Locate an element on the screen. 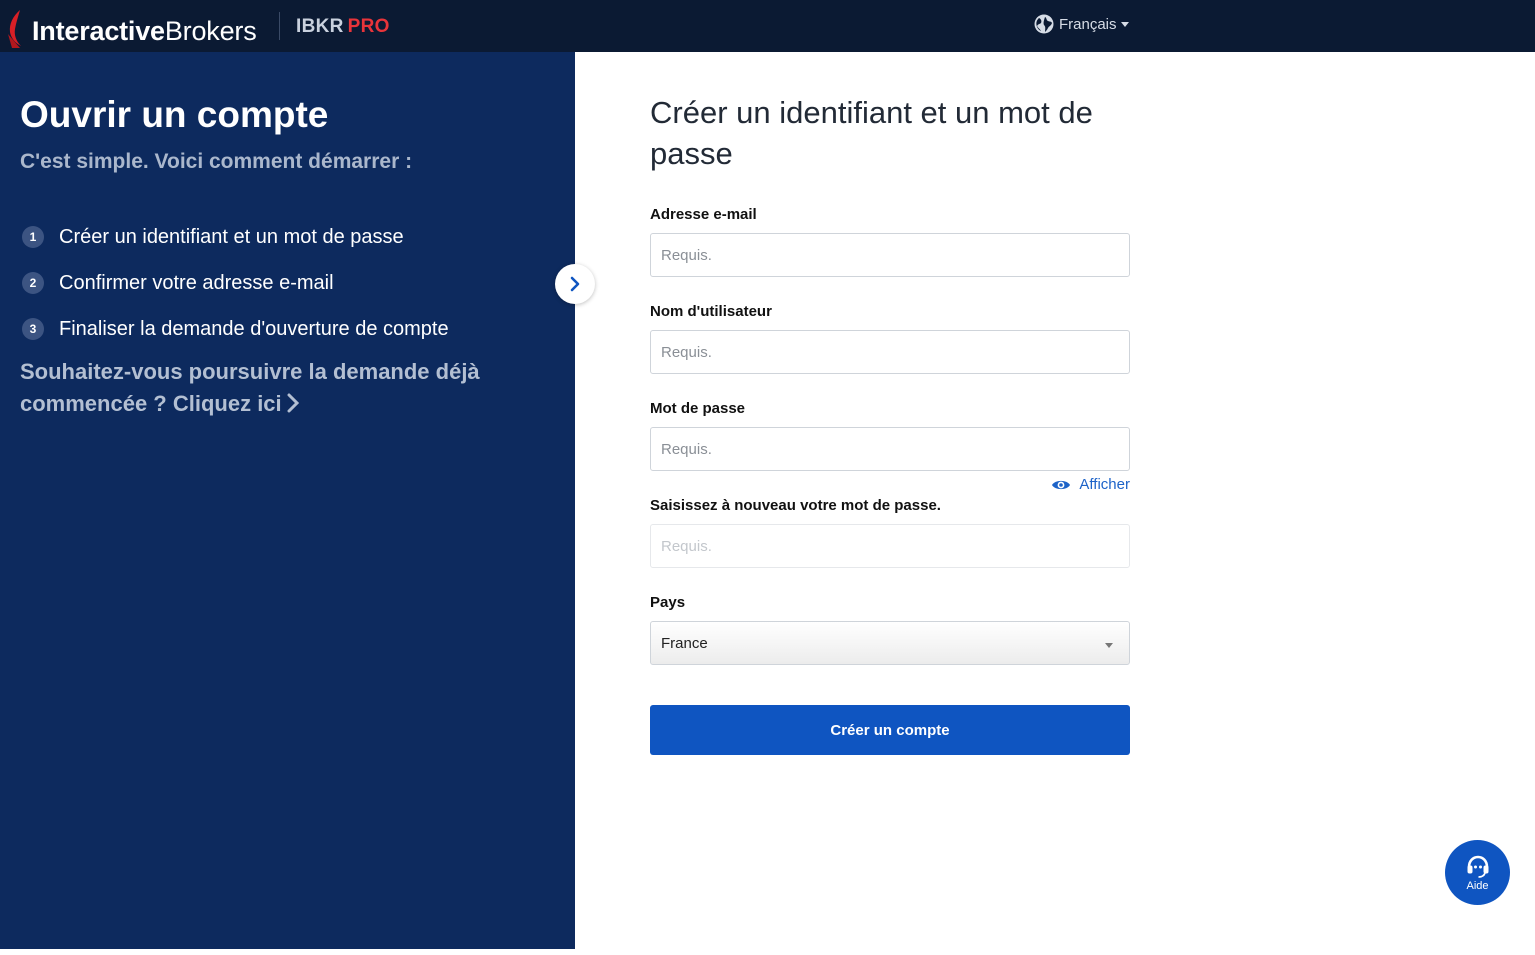 Image resolution: width=1535 pixels, height=955 pixels. step-item: 2 Confirmer votre adresse e-mail is located at coordinates (235, 283).